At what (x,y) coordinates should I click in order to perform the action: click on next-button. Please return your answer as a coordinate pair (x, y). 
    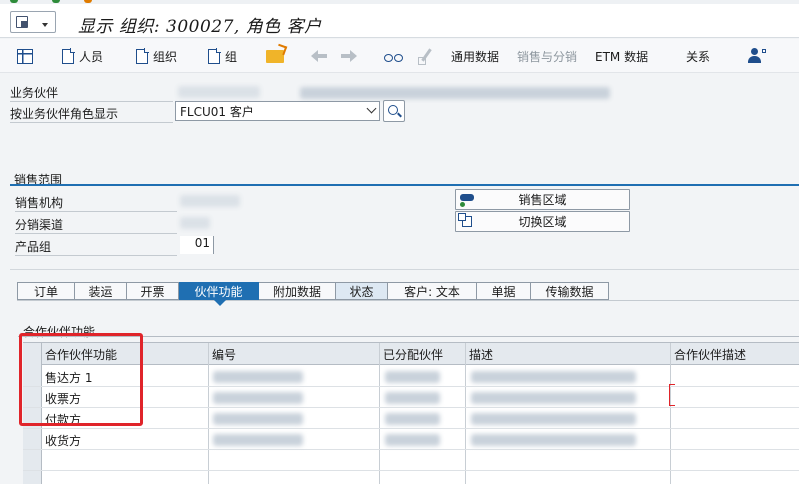
    Looking at the image, I should click on (349, 56).